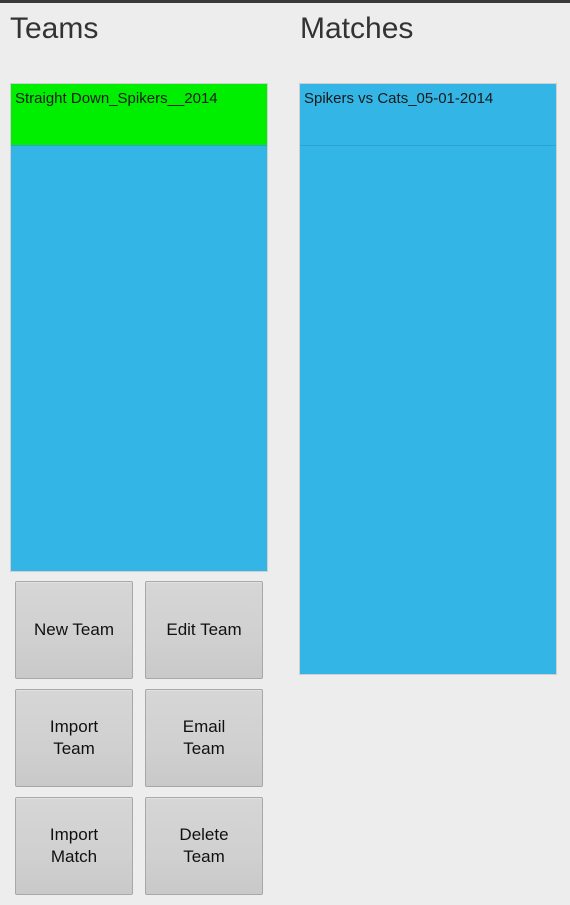  What do you see at coordinates (141, 738) in the screenshot?
I see `teams-button-row-2: Import Team Email Team` at bounding box center [141, 738].